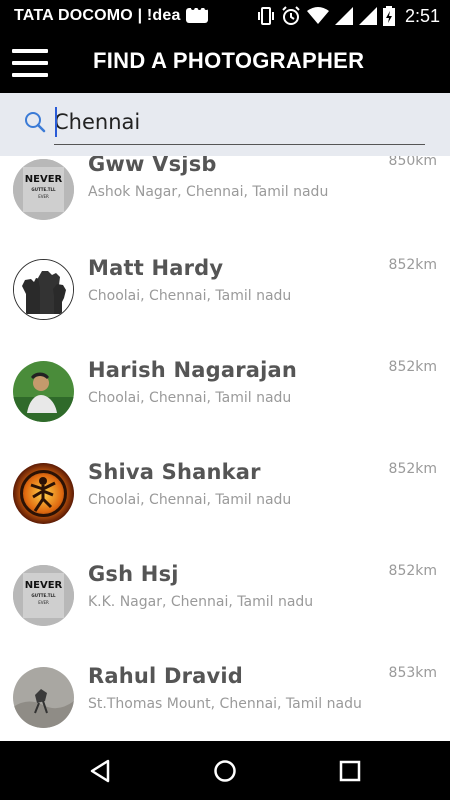  I want to click on photographer-name: Gww Vsjsb, so click(152, 166).